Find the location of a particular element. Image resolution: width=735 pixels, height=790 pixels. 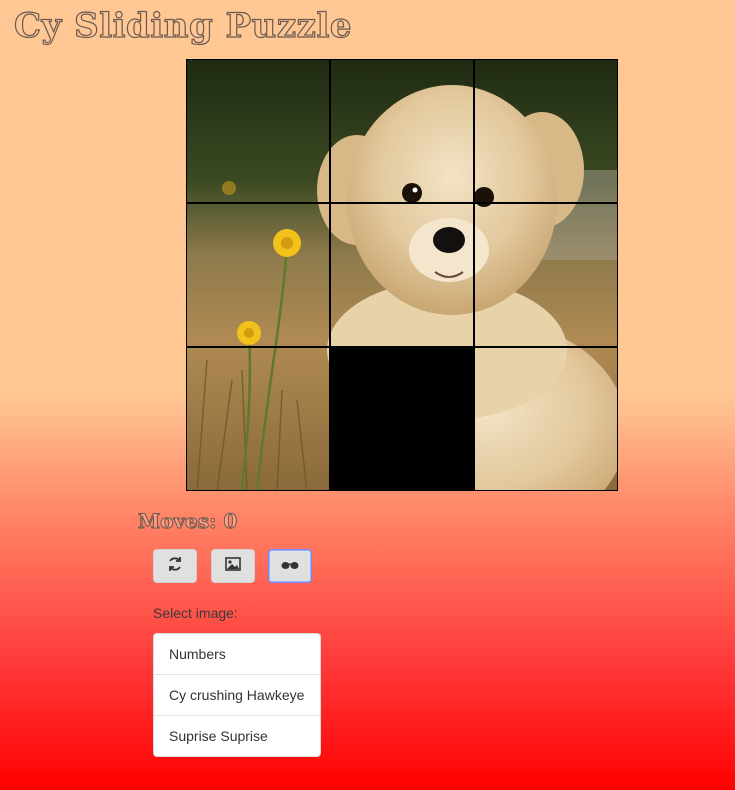

refresh-icon is located at coordinates (175, 566).